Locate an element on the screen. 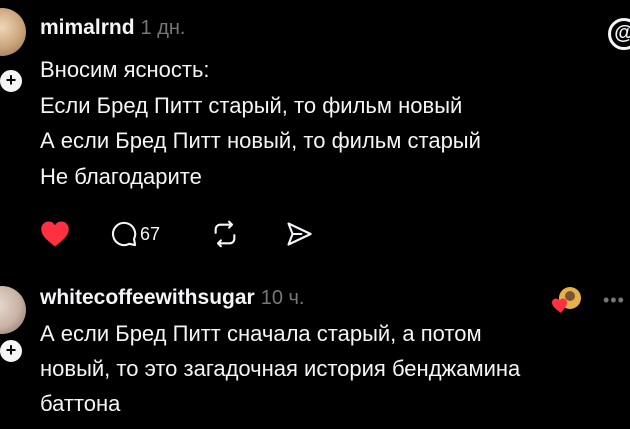 The width and height of the screenshot is (630, 429). liked-by-indicator is located at coordinates (566, 300).